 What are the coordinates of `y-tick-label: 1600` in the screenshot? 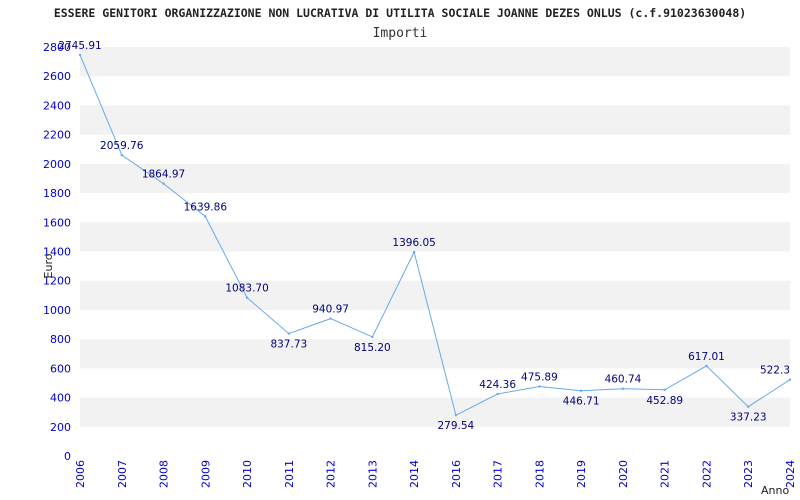 It's located at (57, 222).